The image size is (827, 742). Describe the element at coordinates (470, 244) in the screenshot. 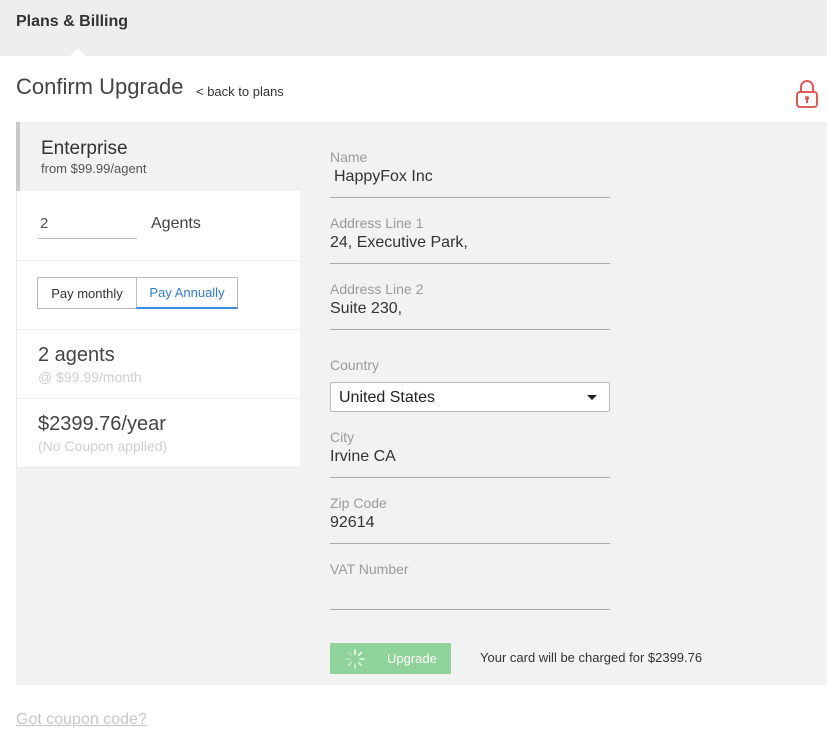

I see `address-line1-value: 24, Executive Park,` at that location.